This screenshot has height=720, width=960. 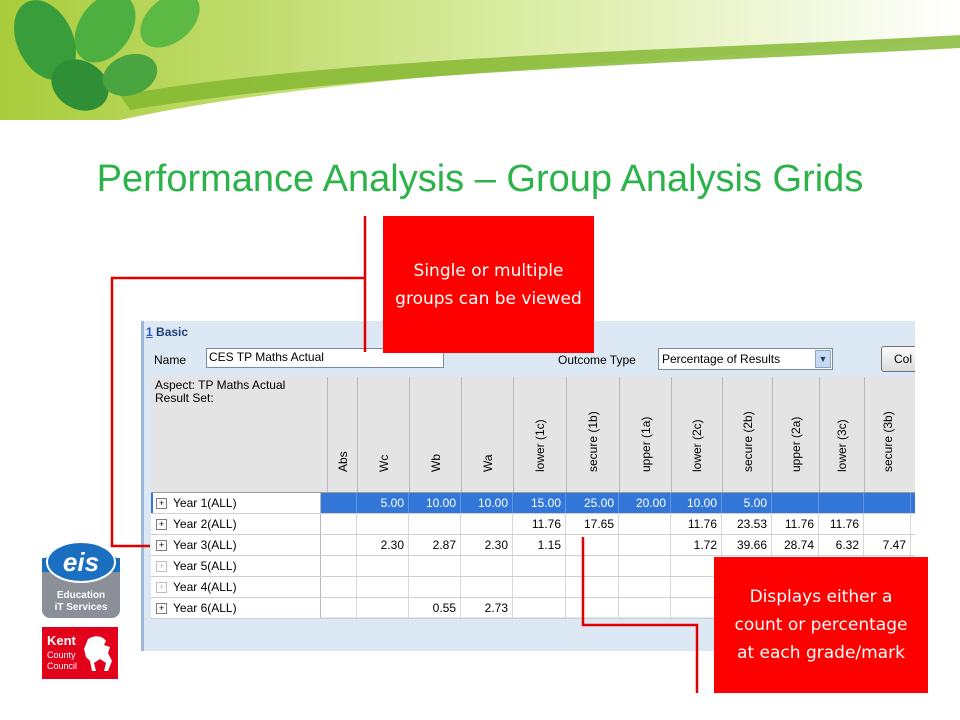 What do you see at coordinates (539, 503) in the screenshot?
I see `grid-cell: 15.00` at bounding box center [539, 503].